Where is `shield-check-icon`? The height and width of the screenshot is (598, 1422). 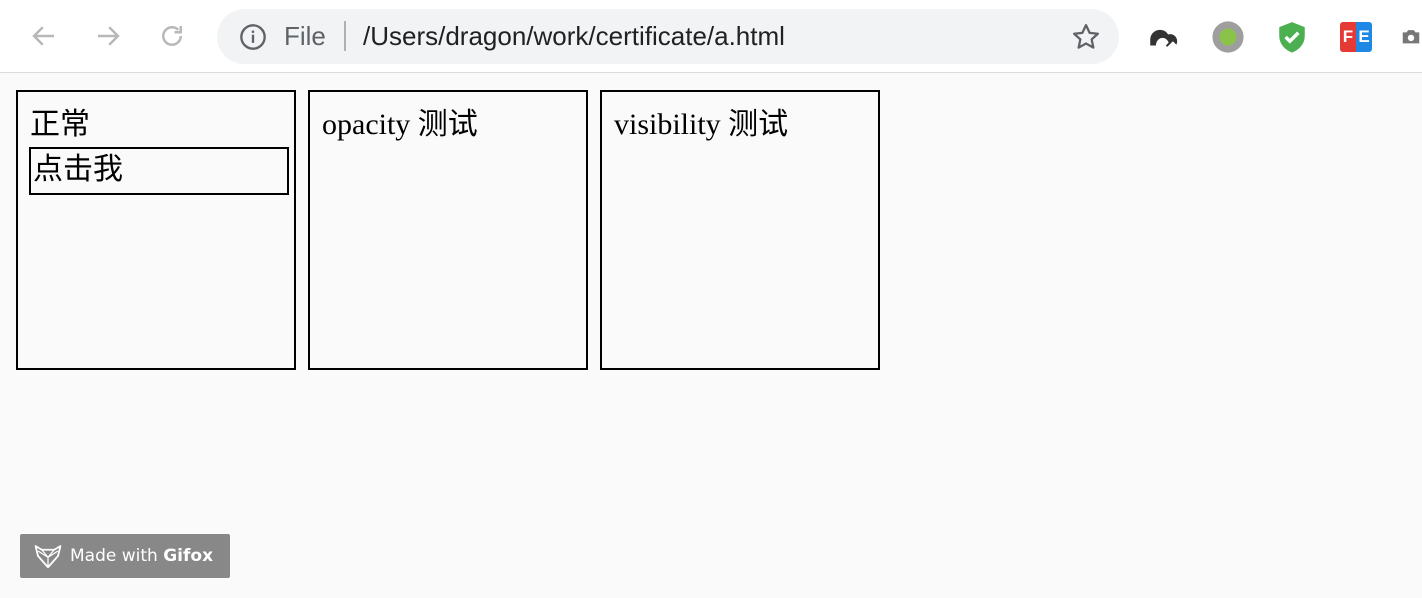
shield-check-icon is located at coordinates (1292, 37).